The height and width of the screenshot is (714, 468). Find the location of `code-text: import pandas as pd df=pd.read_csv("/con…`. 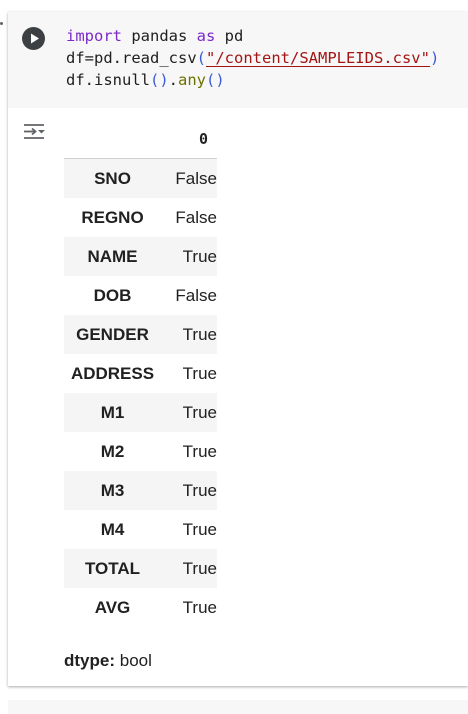

code-text: import pandas as pd df=pd.read_csv("/con… is located at coordinates (252, 58).